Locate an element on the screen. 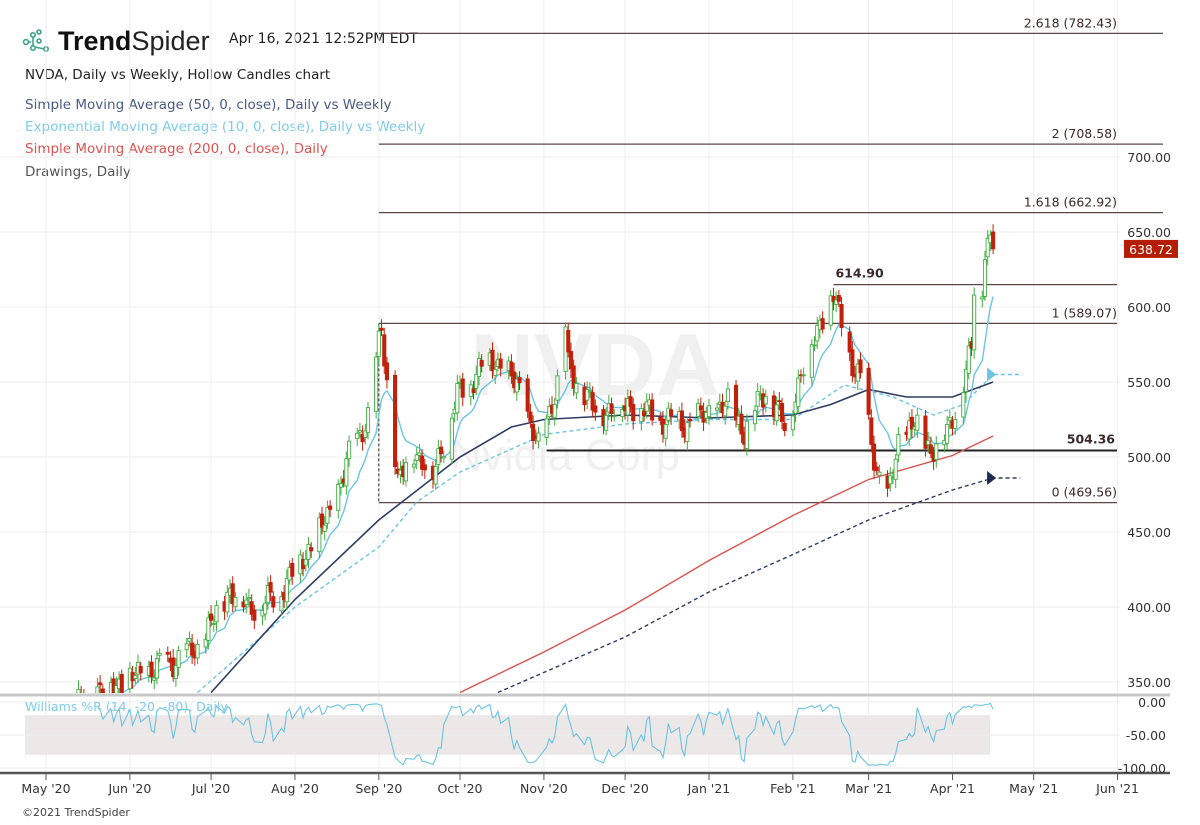 Image resolution: width=1200 pixels, height=825 pixels. price-tick-label: 400.00 is located at coordinates (1149, 607).